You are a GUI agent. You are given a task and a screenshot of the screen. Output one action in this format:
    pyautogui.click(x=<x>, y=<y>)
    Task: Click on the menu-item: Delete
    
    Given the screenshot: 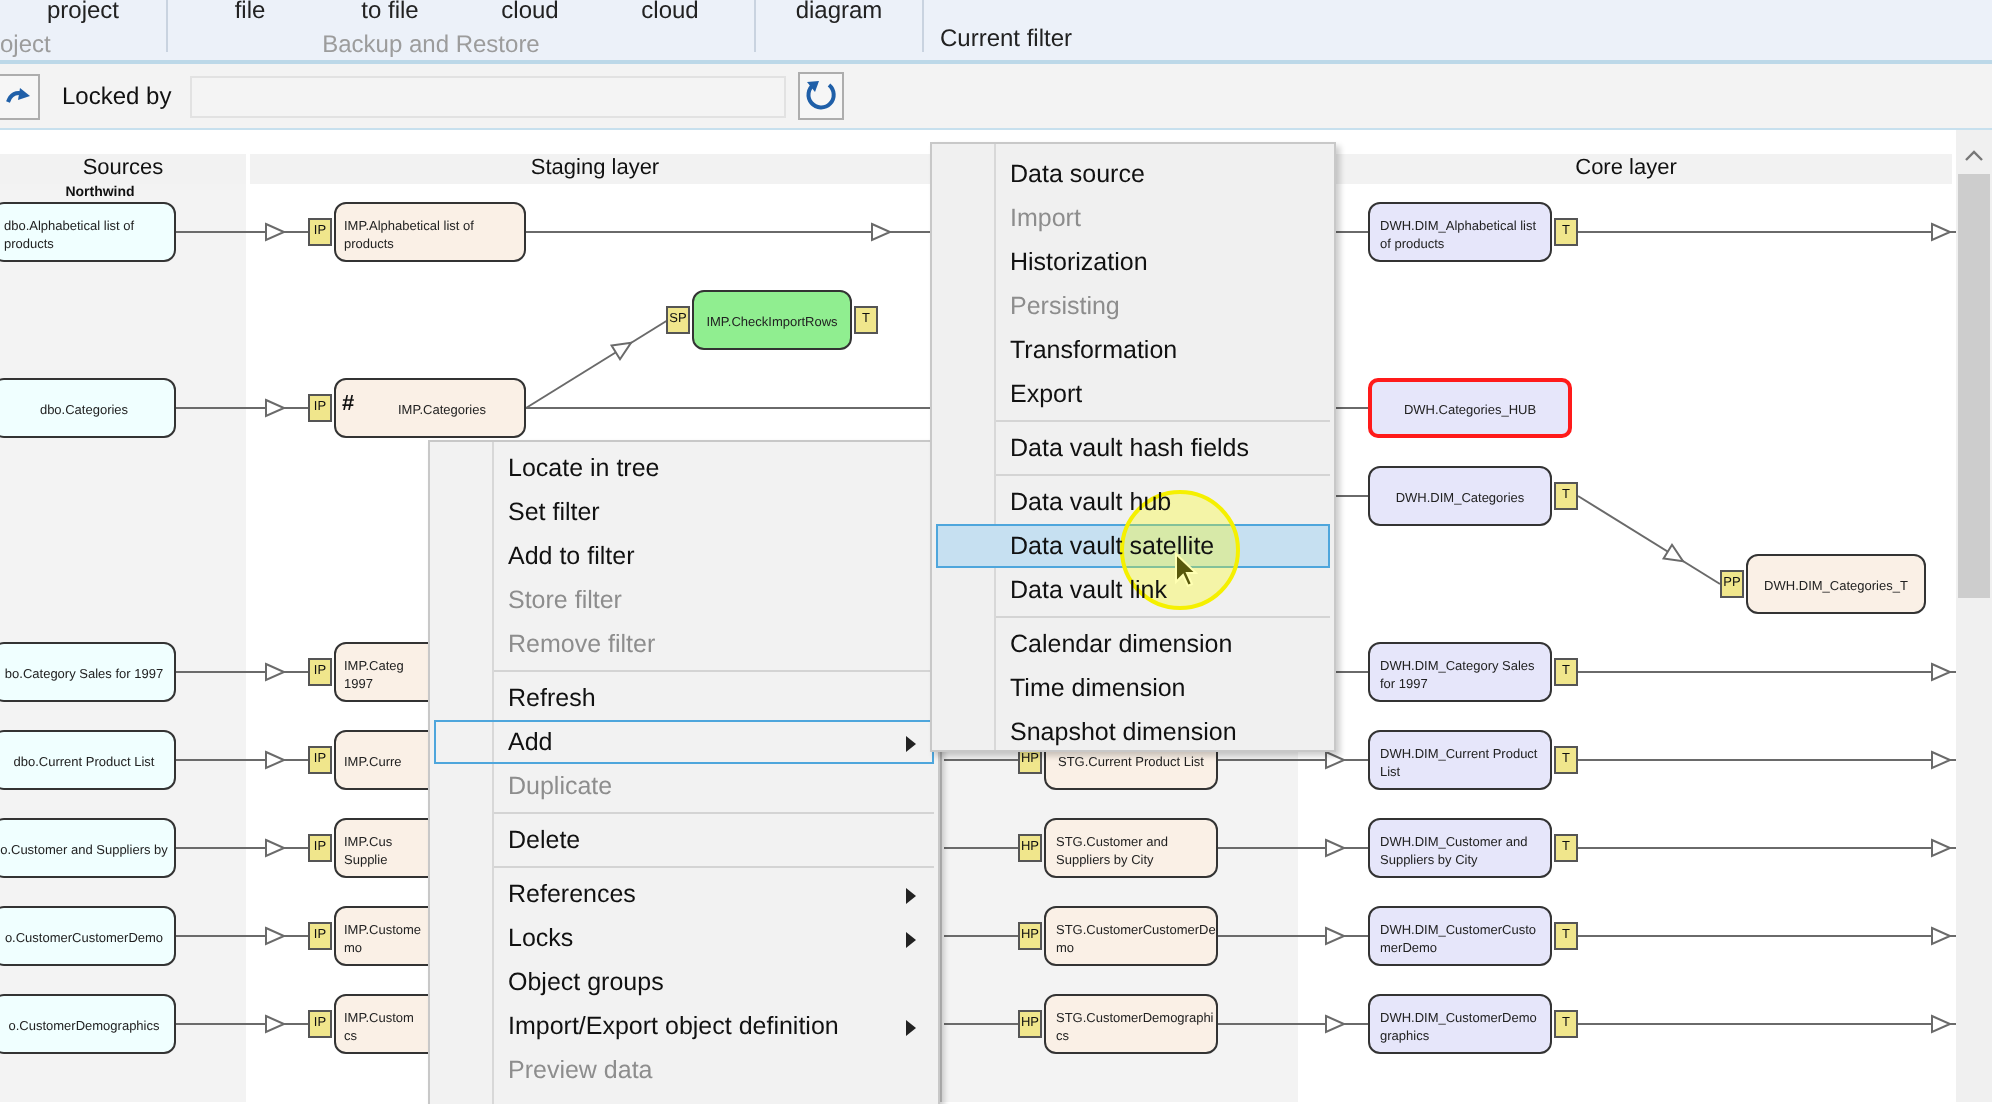 What is the action you would take?
    pyautogui.click(x=684, y=840)
    